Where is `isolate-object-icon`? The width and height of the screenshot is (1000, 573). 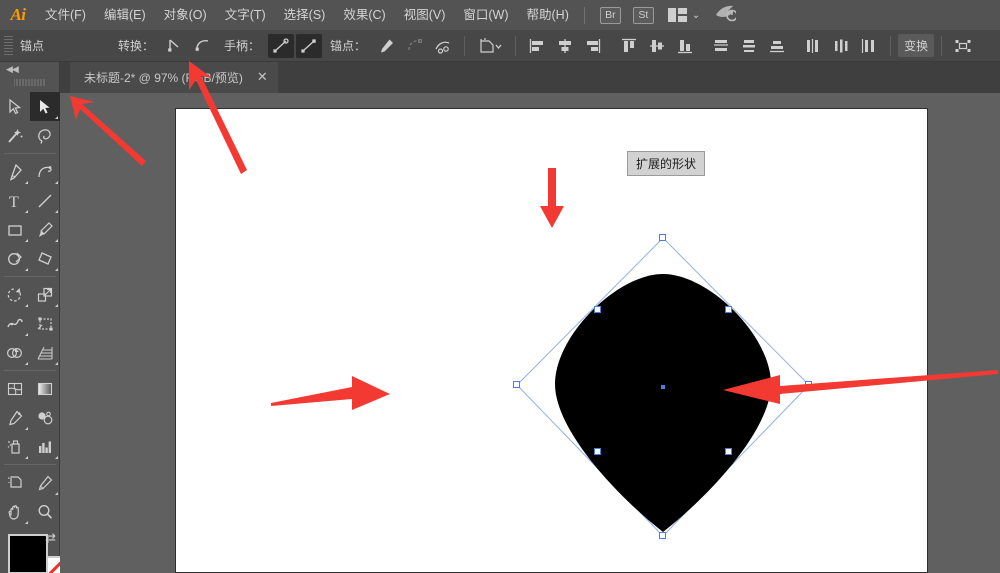 isolate-object-icon is located at coordinates (490, 46).